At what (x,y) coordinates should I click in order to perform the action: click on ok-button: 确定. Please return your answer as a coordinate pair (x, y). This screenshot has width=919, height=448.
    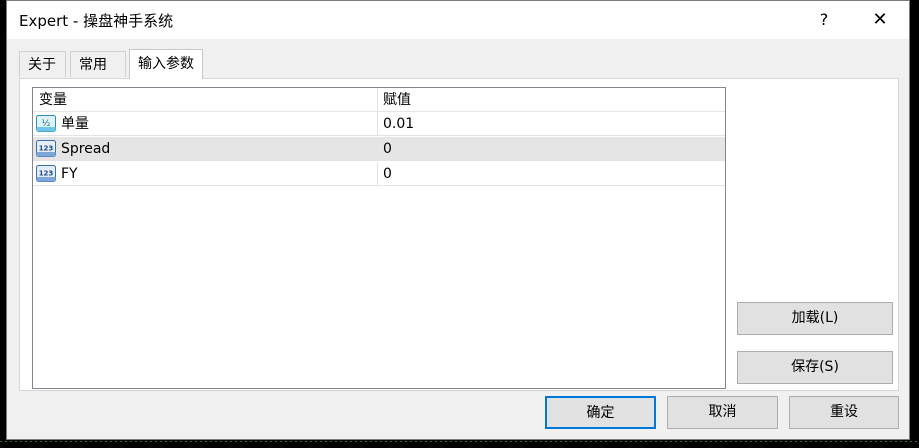
    Looking at the image, I should click on (600, 412).